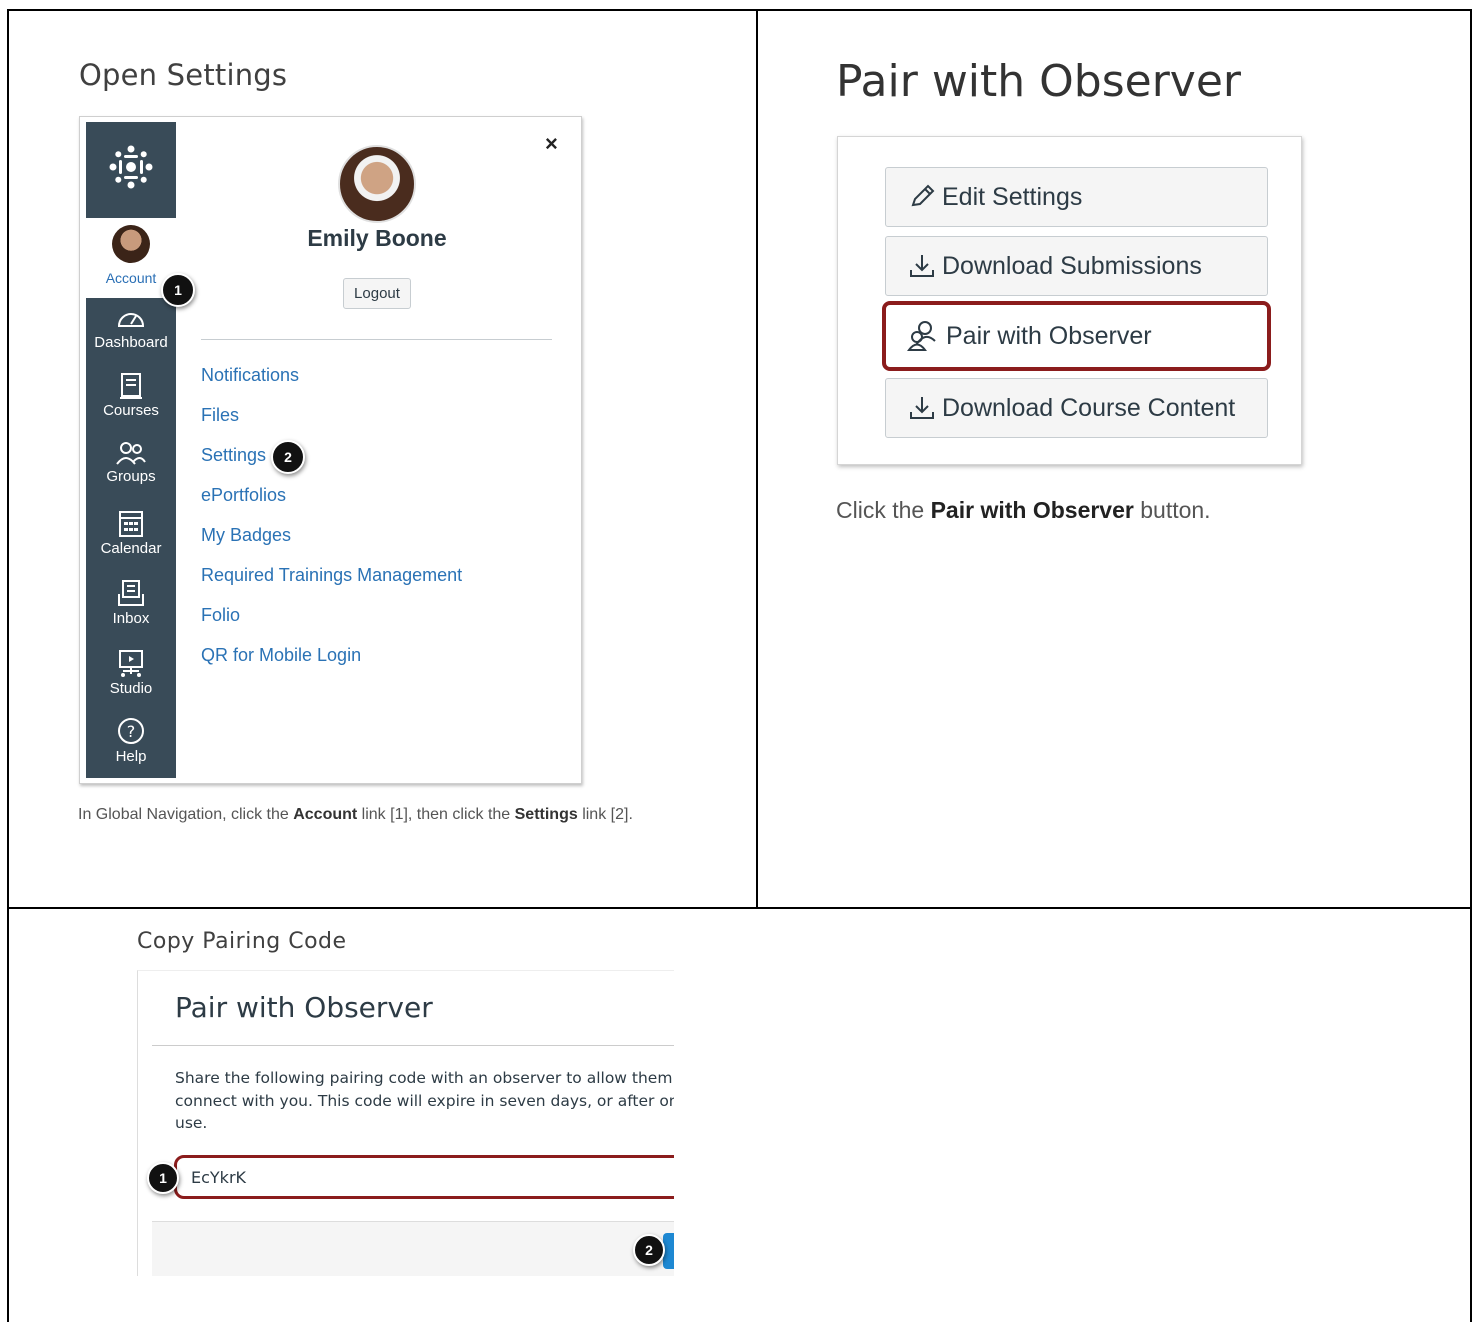  I want to click on help-icon: ?, so click(131, 731).